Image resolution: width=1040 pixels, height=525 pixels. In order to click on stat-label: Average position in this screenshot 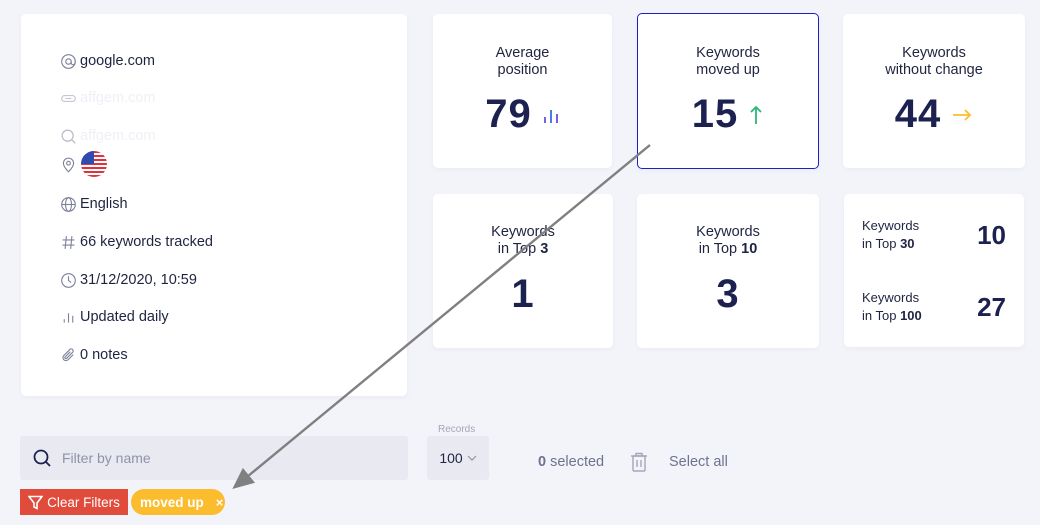, I will do `click(522, 62)`.